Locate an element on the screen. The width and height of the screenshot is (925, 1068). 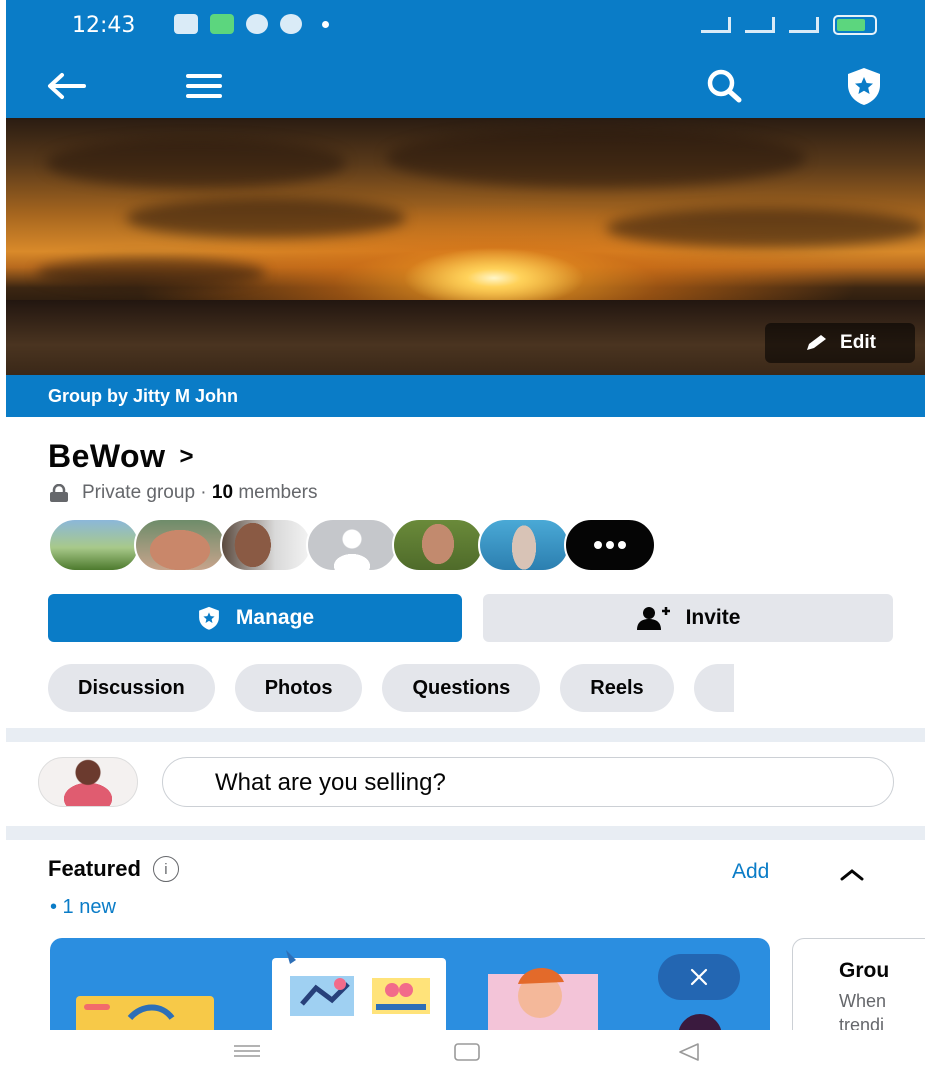
invite-button: Invite is located at coordinates (688, 618).